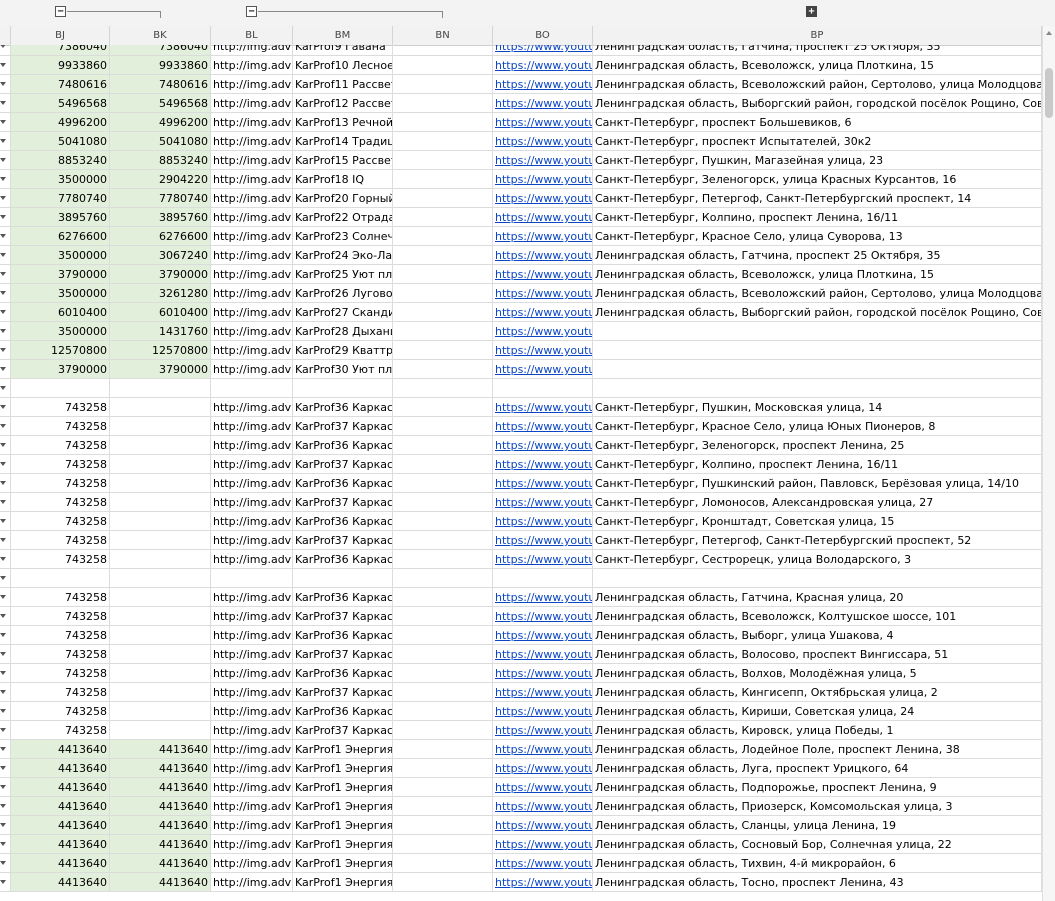 The image size is (1055, 901). I want to click on cell-bk: 3067240, so click(160, 255).